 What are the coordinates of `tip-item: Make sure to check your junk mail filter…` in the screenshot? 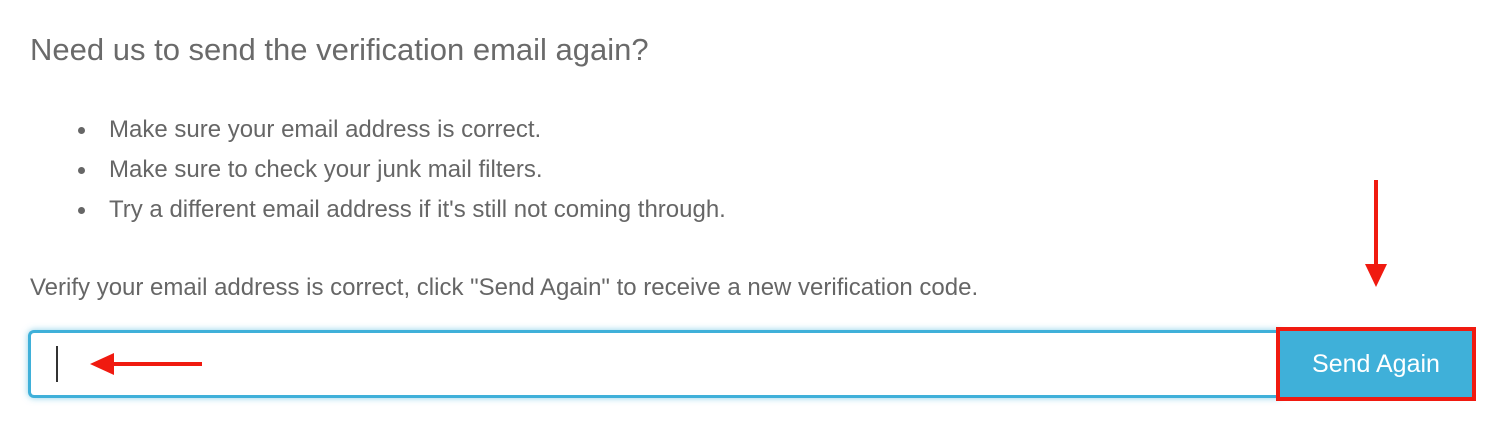 It's located at (402, 172).